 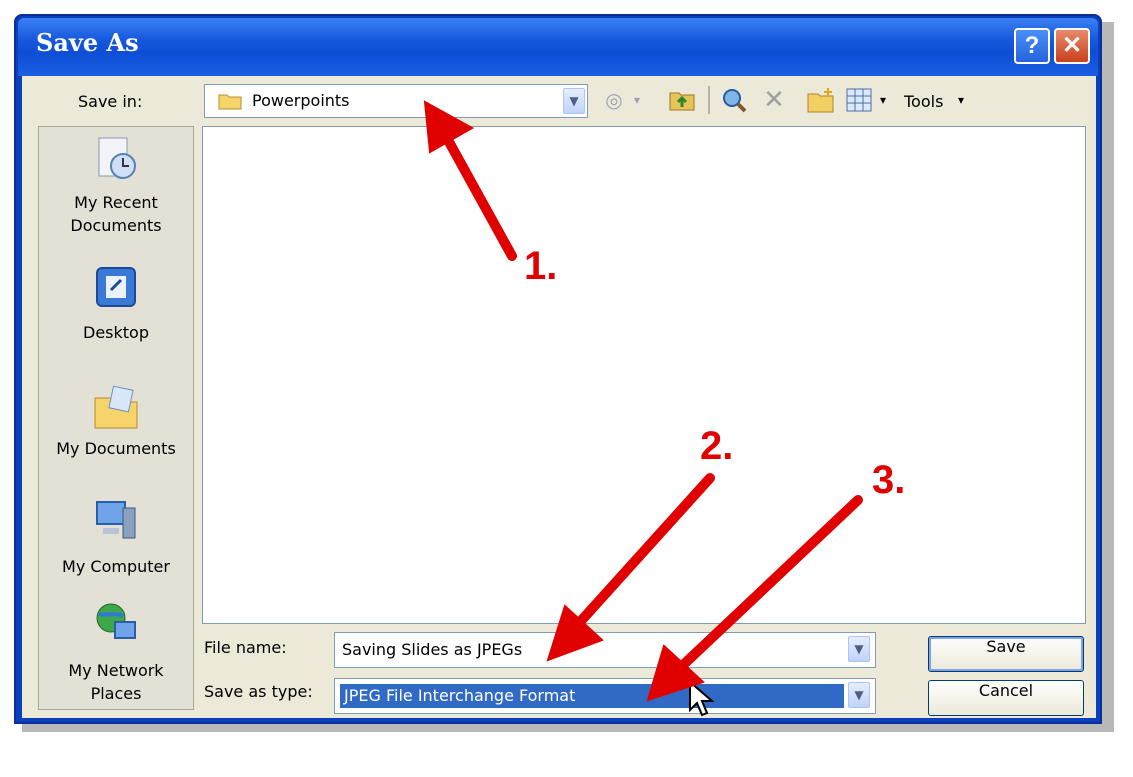 I want to click on annotation-label-2: 2., so click(x=717, y=446).